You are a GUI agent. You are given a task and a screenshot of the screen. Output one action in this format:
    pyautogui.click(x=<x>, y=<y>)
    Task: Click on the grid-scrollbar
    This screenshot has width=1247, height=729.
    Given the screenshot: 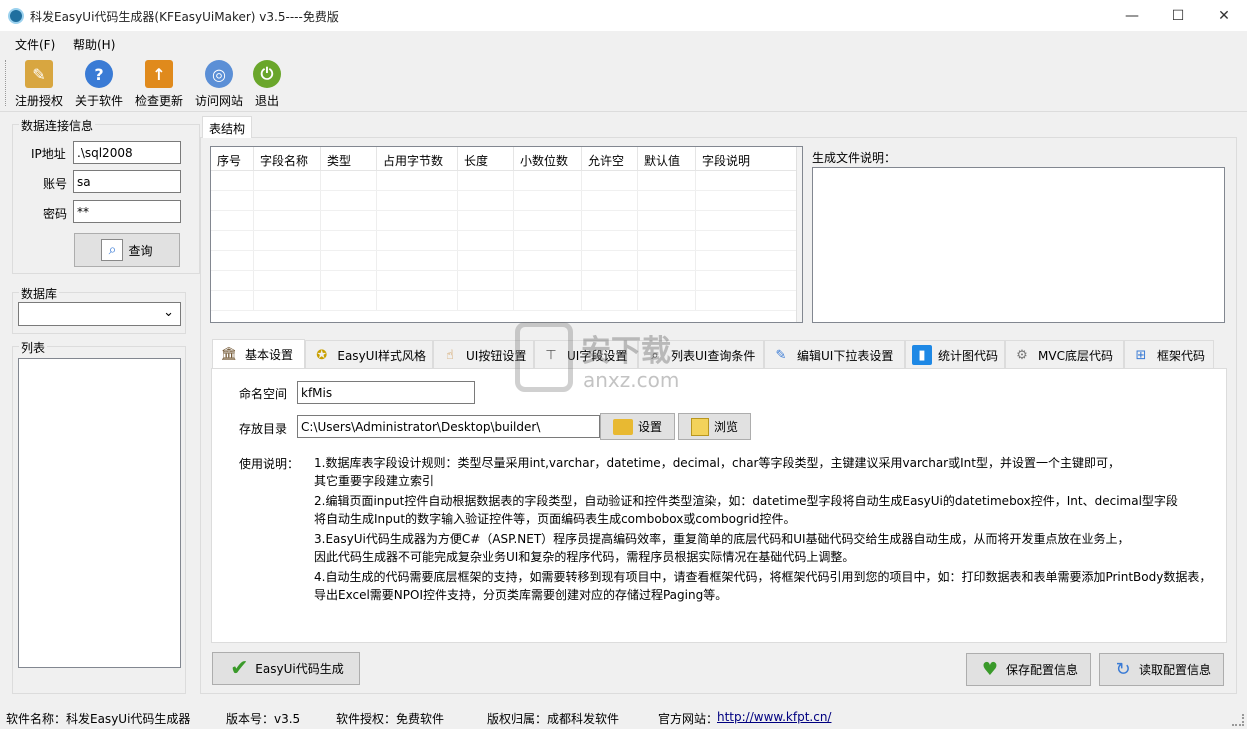 What is the action you would take?
    pyautogui.click(x=799, y=234)
    